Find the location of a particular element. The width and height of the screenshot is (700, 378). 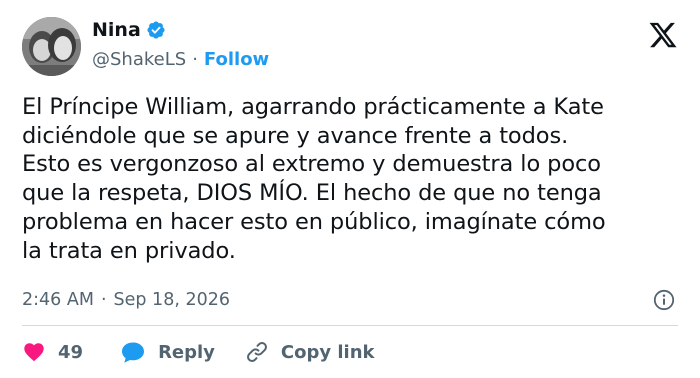

action-bar: 49 Reply Copy link is located at coordinates (198, 352).